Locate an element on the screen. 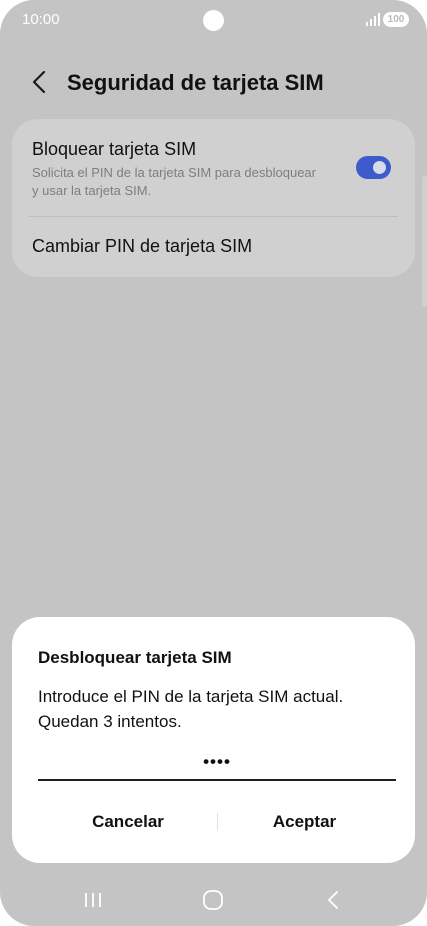 The height and width of the screenshot is (926, 427). lock-sim-title: Bloquear tarjeta SIM is located at coordinates (114, 149).